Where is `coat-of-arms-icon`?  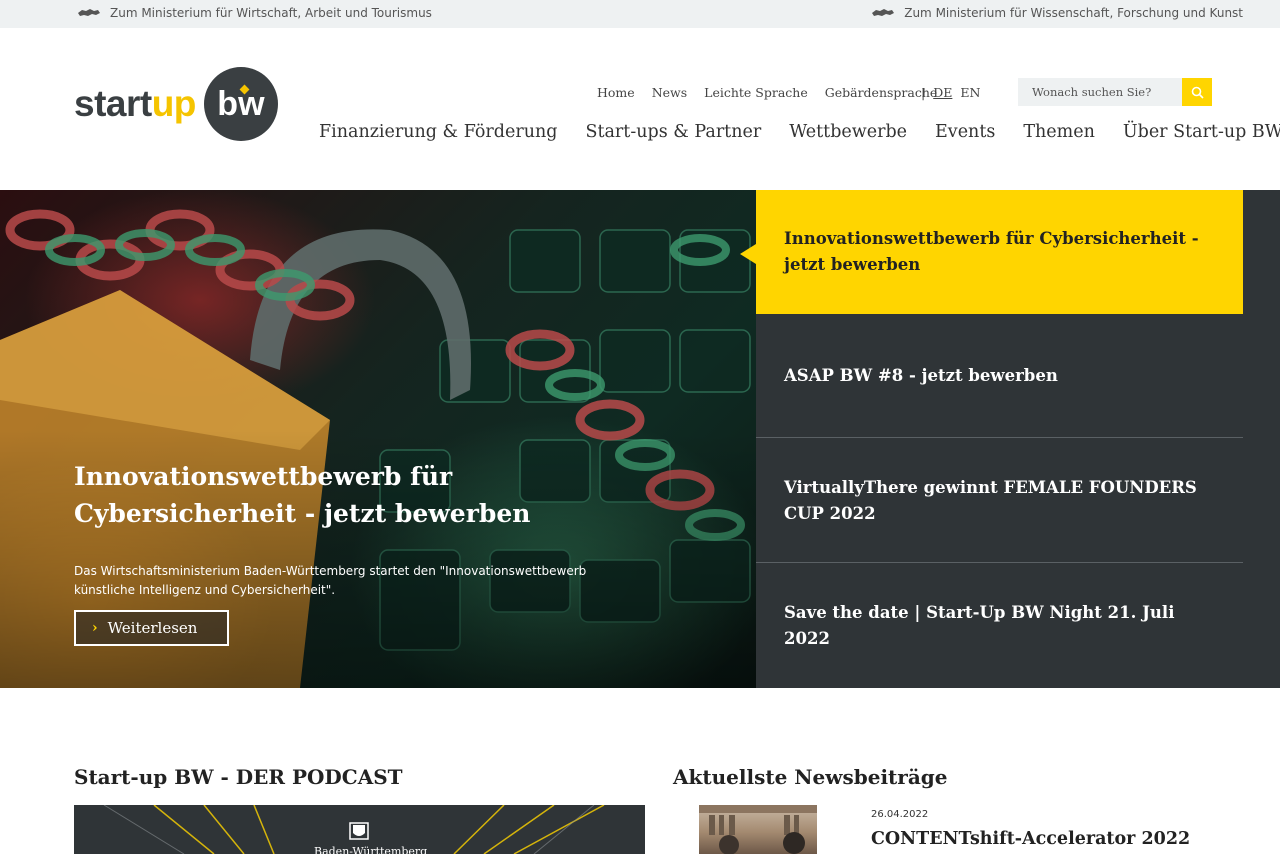
coat-of-arms-icon is located at coordinates (359, 831).